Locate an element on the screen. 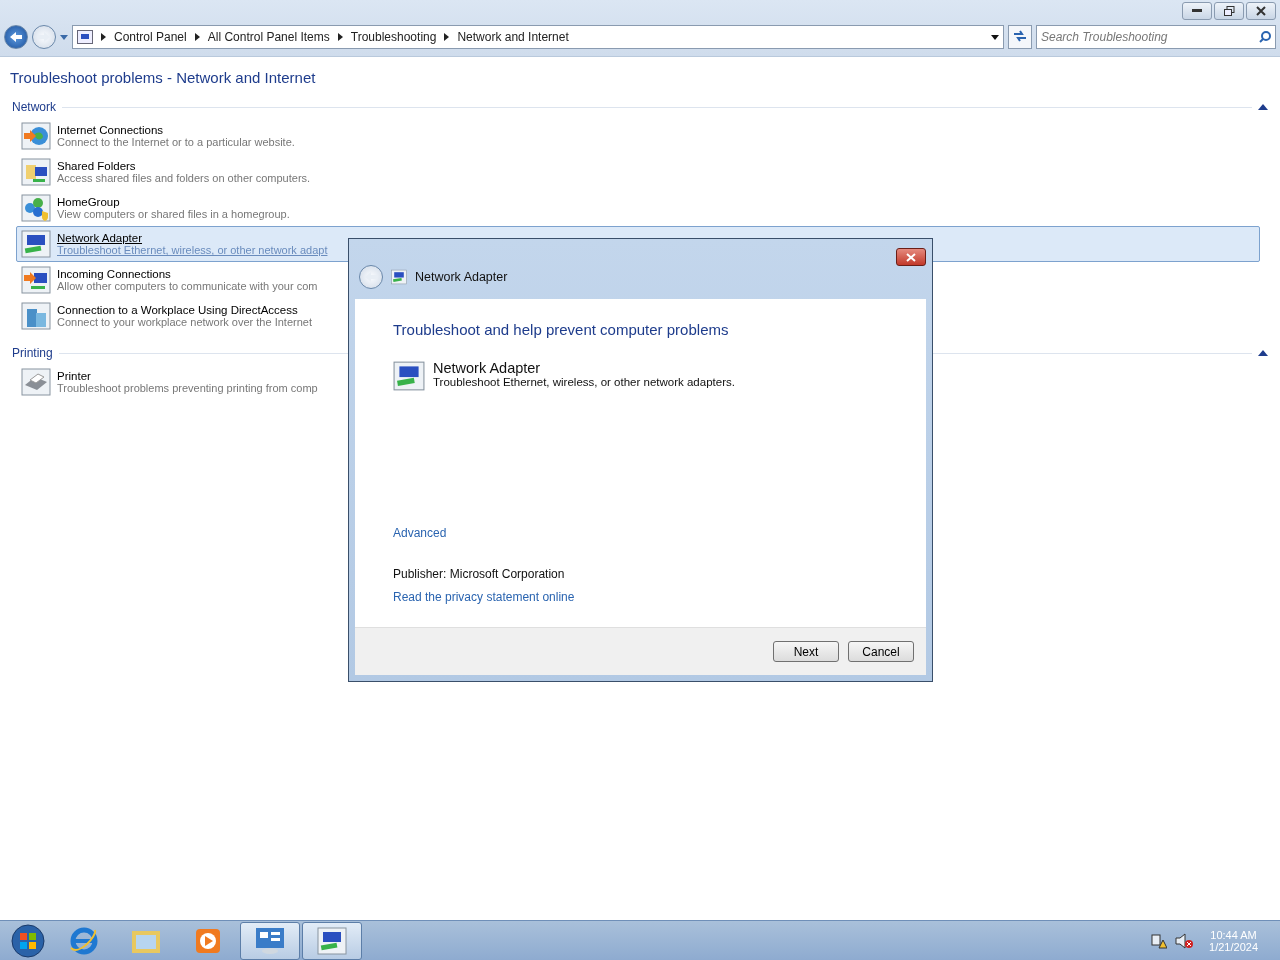 The width and height of the screenshot is (1280, 960). publisher-name: Microsoft Corporation is located at coordinates (507, 574).